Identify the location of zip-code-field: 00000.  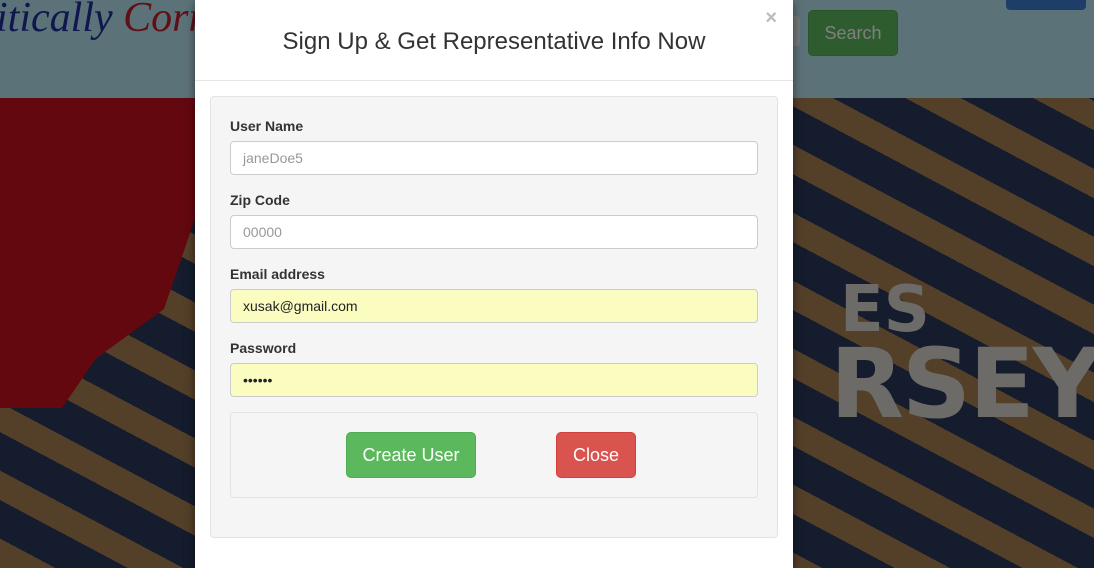
(494, 232).